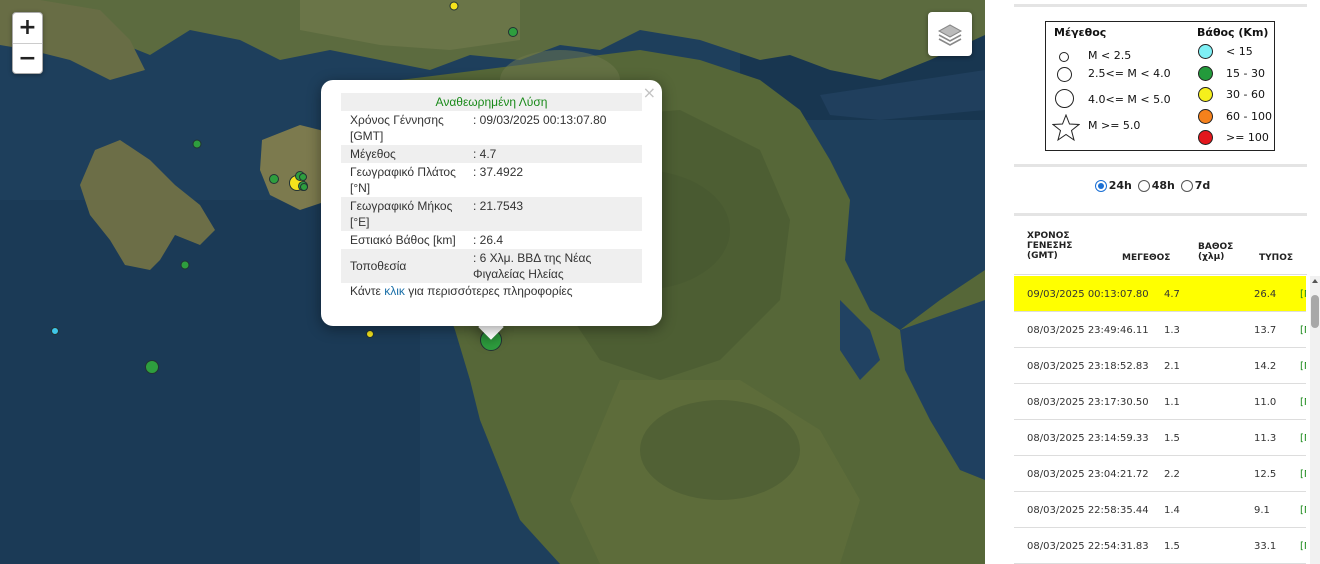 The height and width of the screenshot is (564, 1320). I want to click on list-item-depth: 11.3, so click(1265, 438).